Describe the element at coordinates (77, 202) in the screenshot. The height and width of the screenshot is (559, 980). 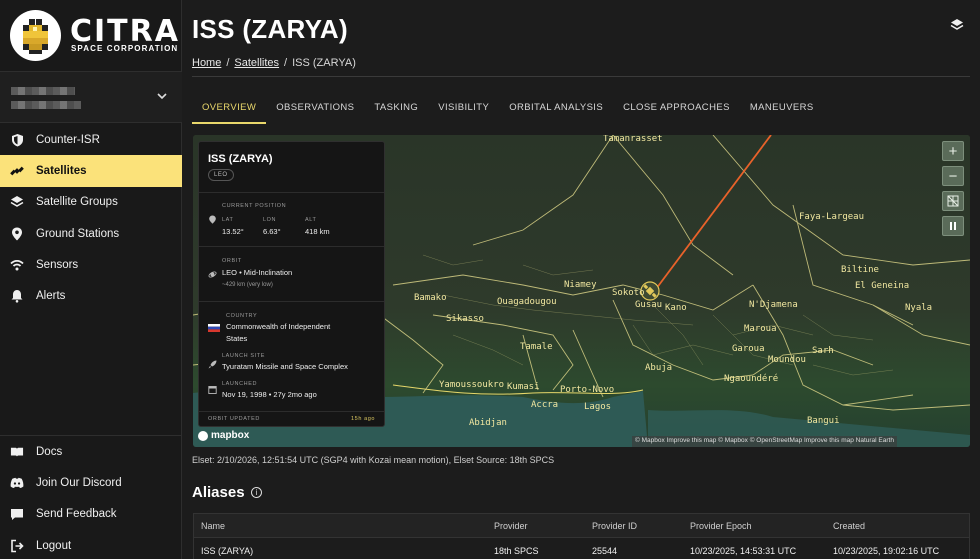
I see `sidebar-item-label: Satellite Groups` at that location.